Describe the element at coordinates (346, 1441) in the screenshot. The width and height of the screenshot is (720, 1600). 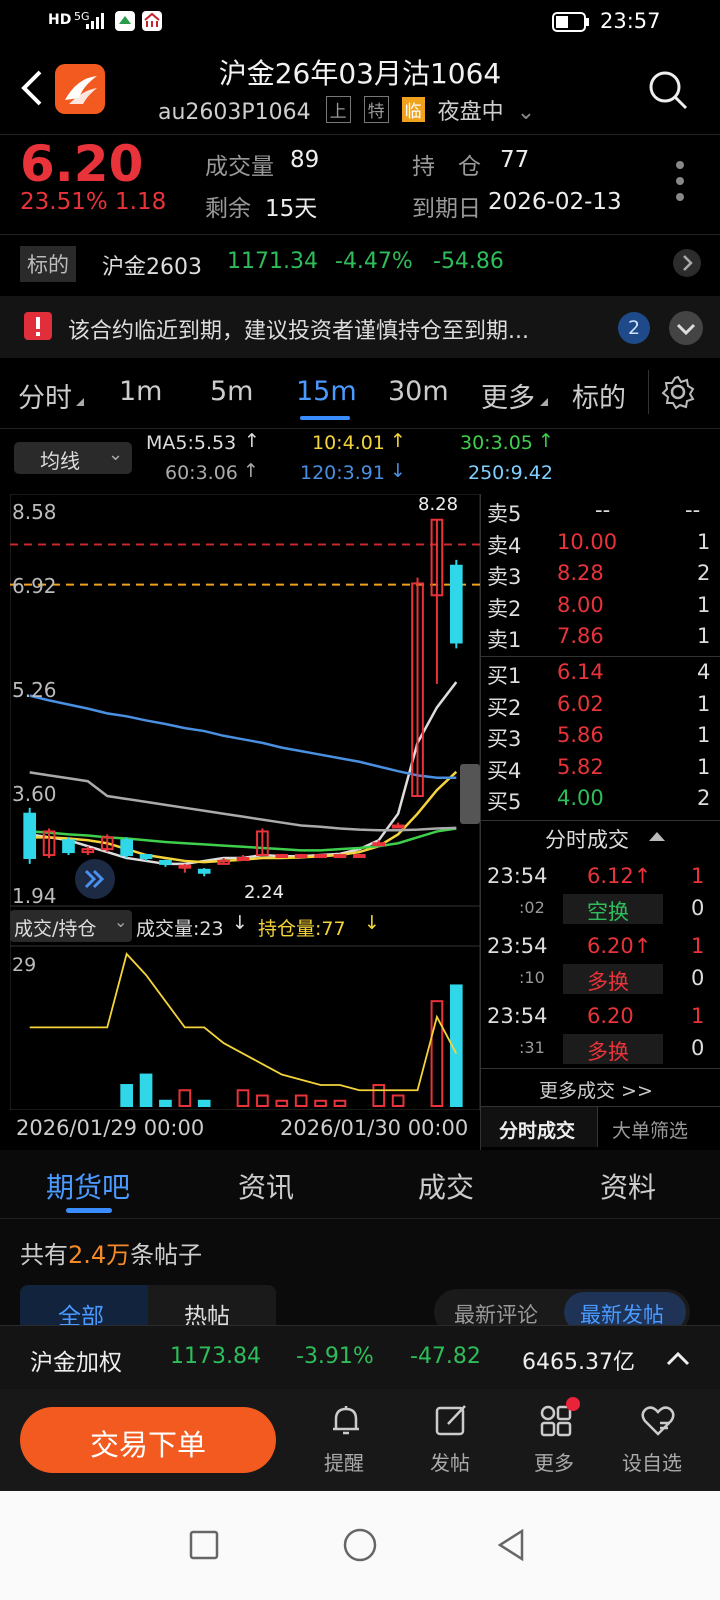
I see `remind-button: 提醒` at that location.